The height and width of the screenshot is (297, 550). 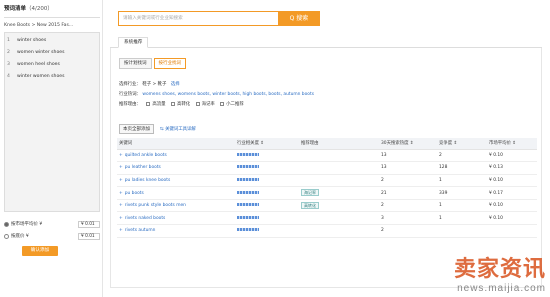 What do you see at coordinates (130, 84) in the screenshot?
I see `industry-label: 选择行业：` at bounding box center [130, 84].